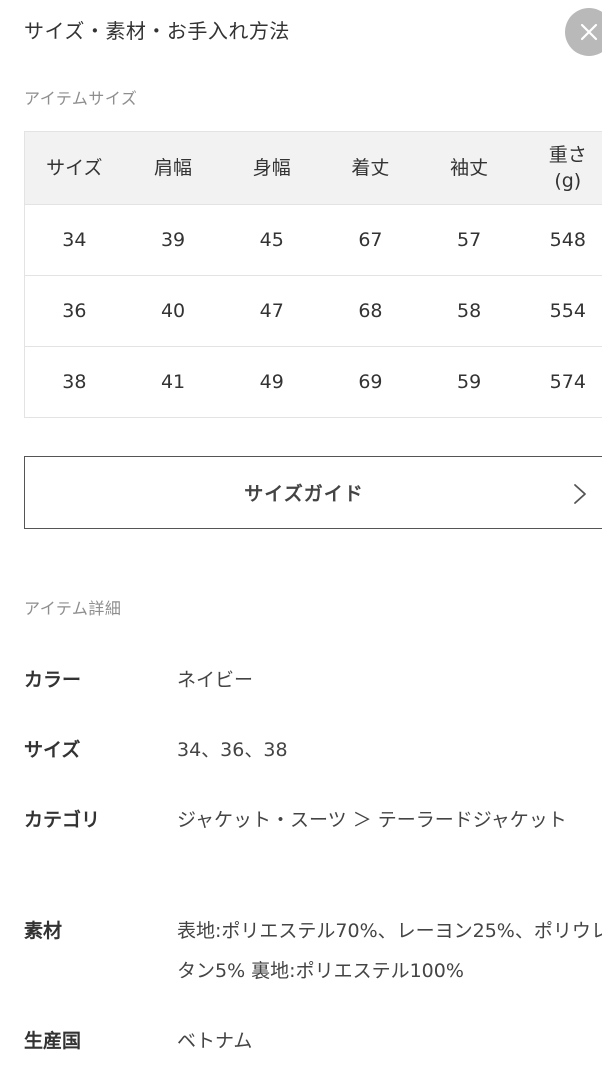 Image resolution: width=602 pixels, height=1080 pixels. Describe the element at coordinates (304, 494) in the screenshot. I see `size-guide-label: サイズガイド` at that location.